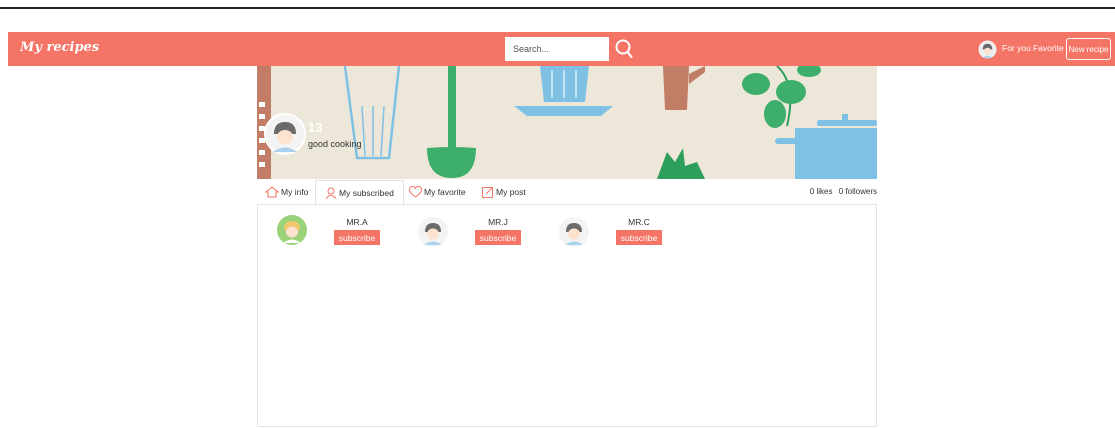  Describe the element at coordinates (487, 192) in the screenshot. I see `edit-icon` at that location.